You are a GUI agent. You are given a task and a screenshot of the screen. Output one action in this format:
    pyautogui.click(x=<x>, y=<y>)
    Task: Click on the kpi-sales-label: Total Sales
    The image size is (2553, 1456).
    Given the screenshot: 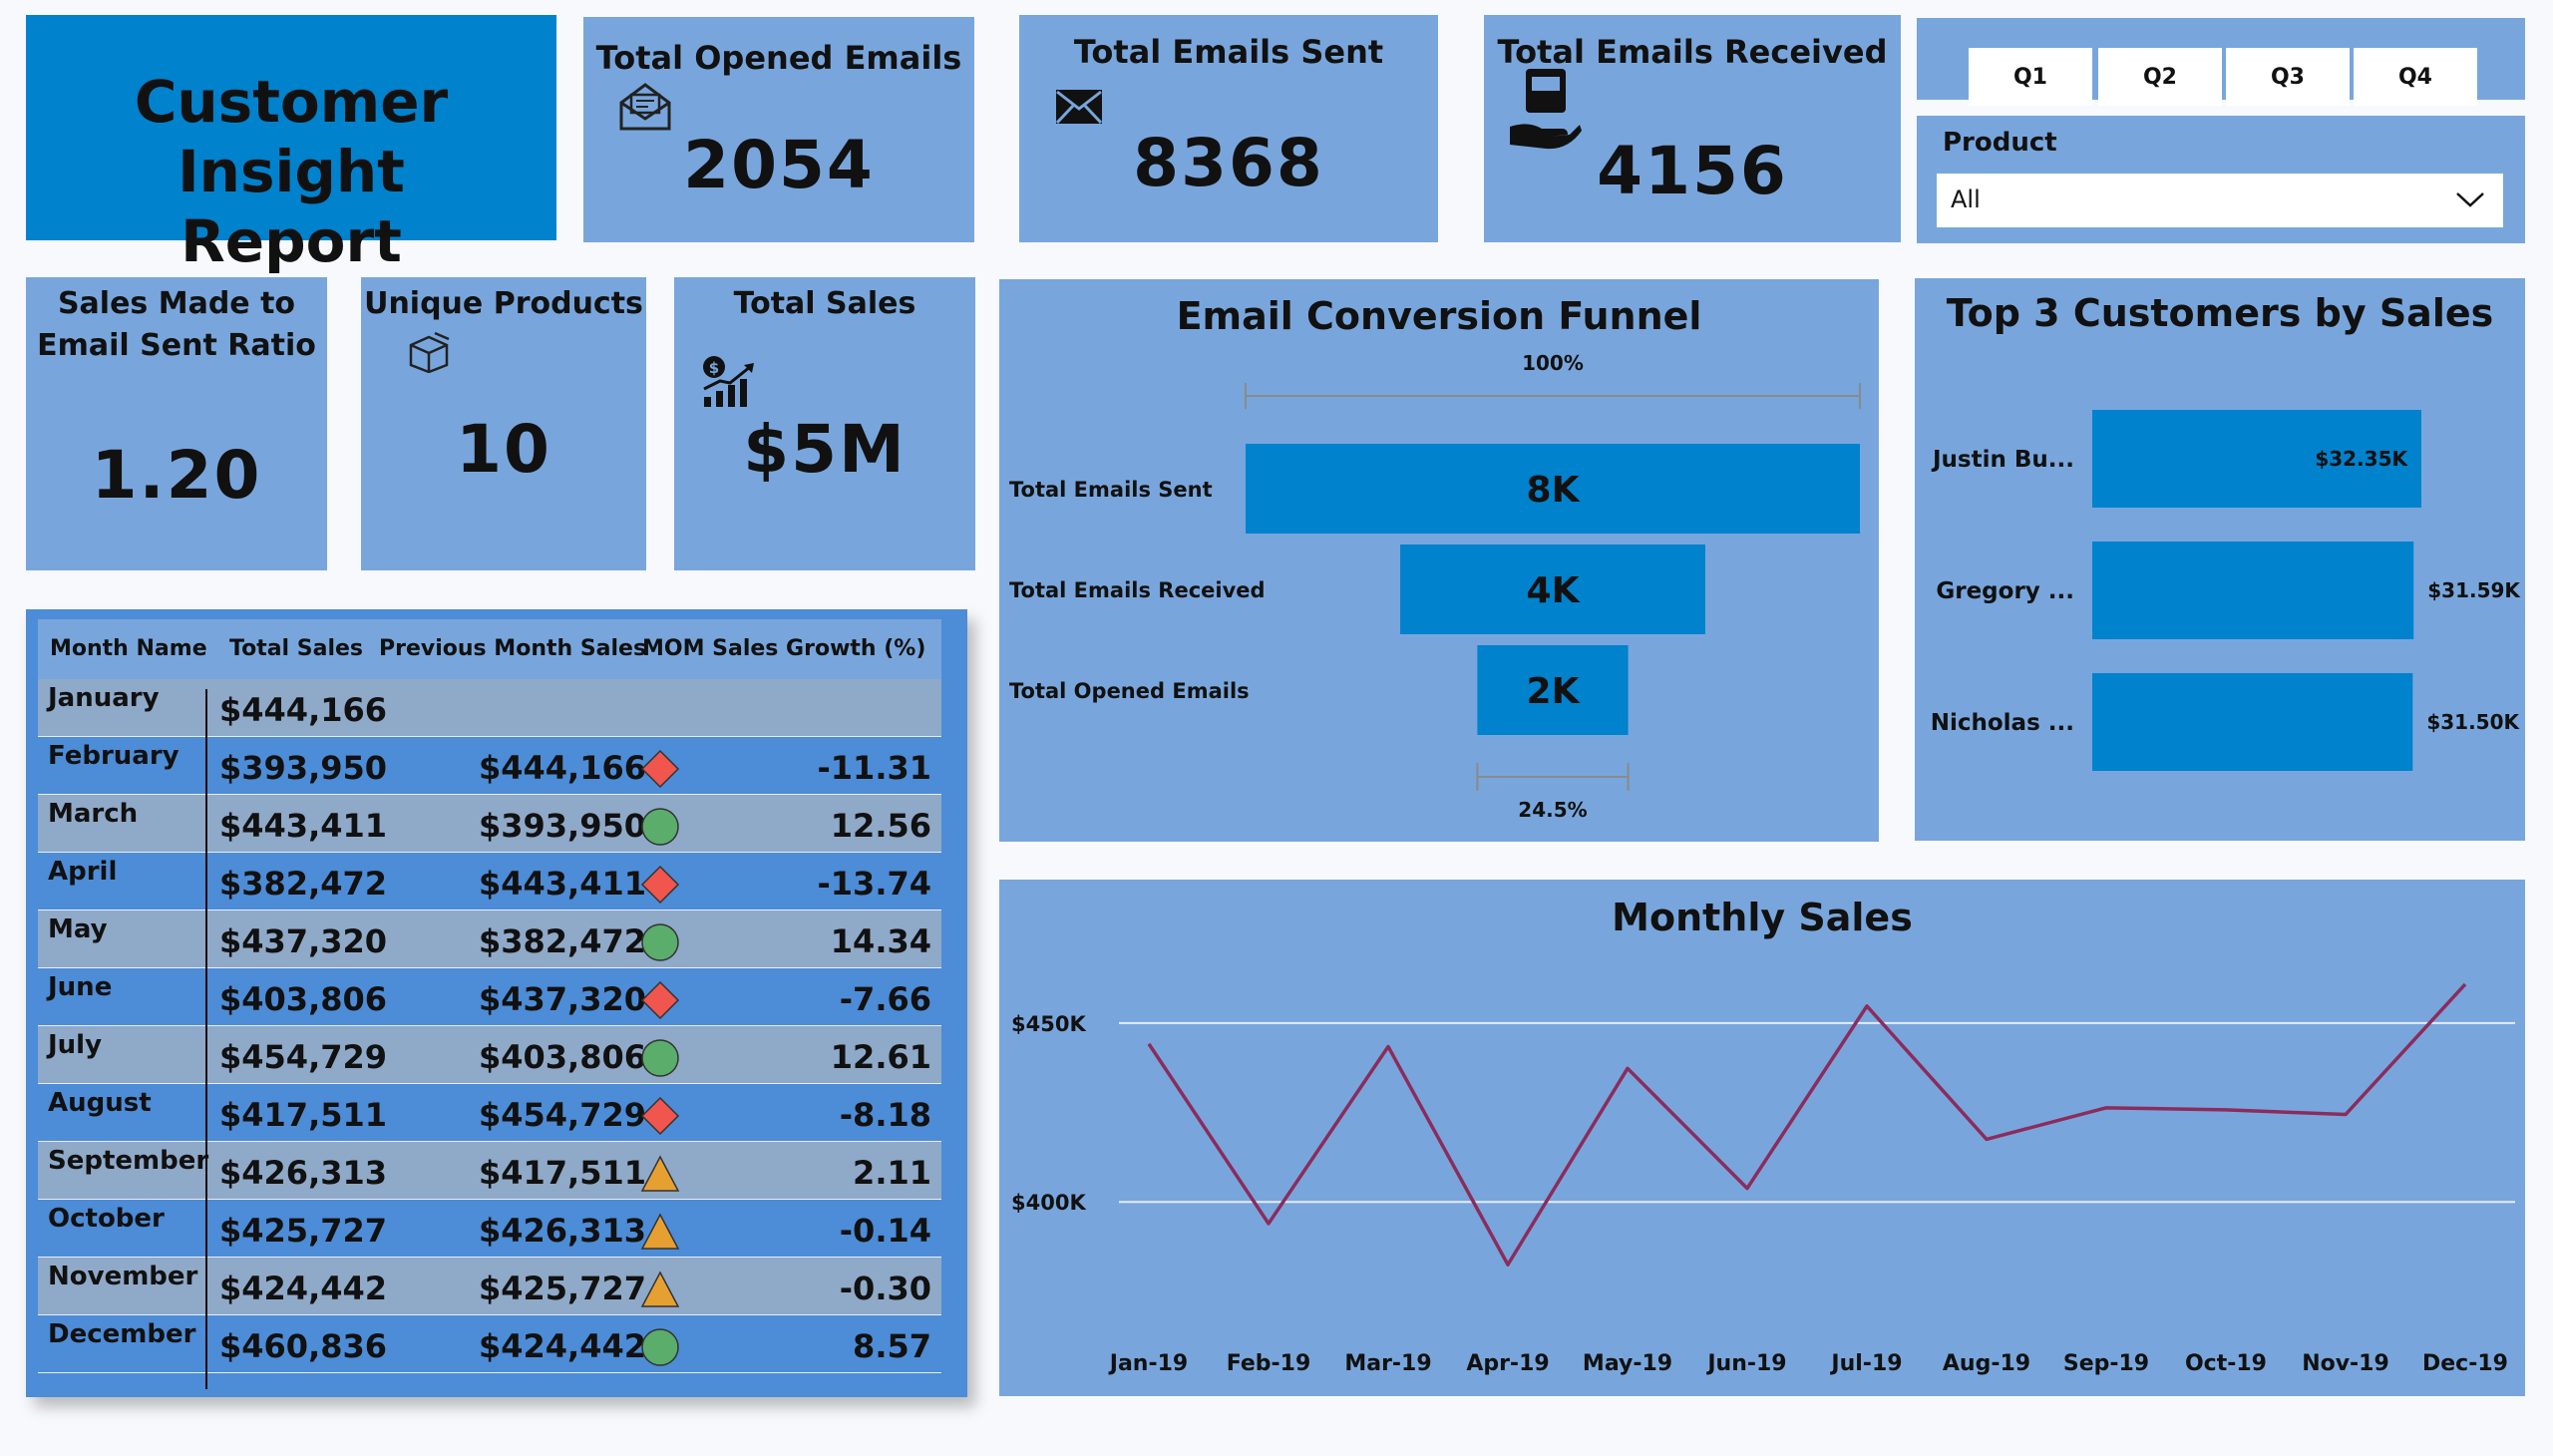 What is the action you would take?
    pyautogui.click(x=825, y=303)
    